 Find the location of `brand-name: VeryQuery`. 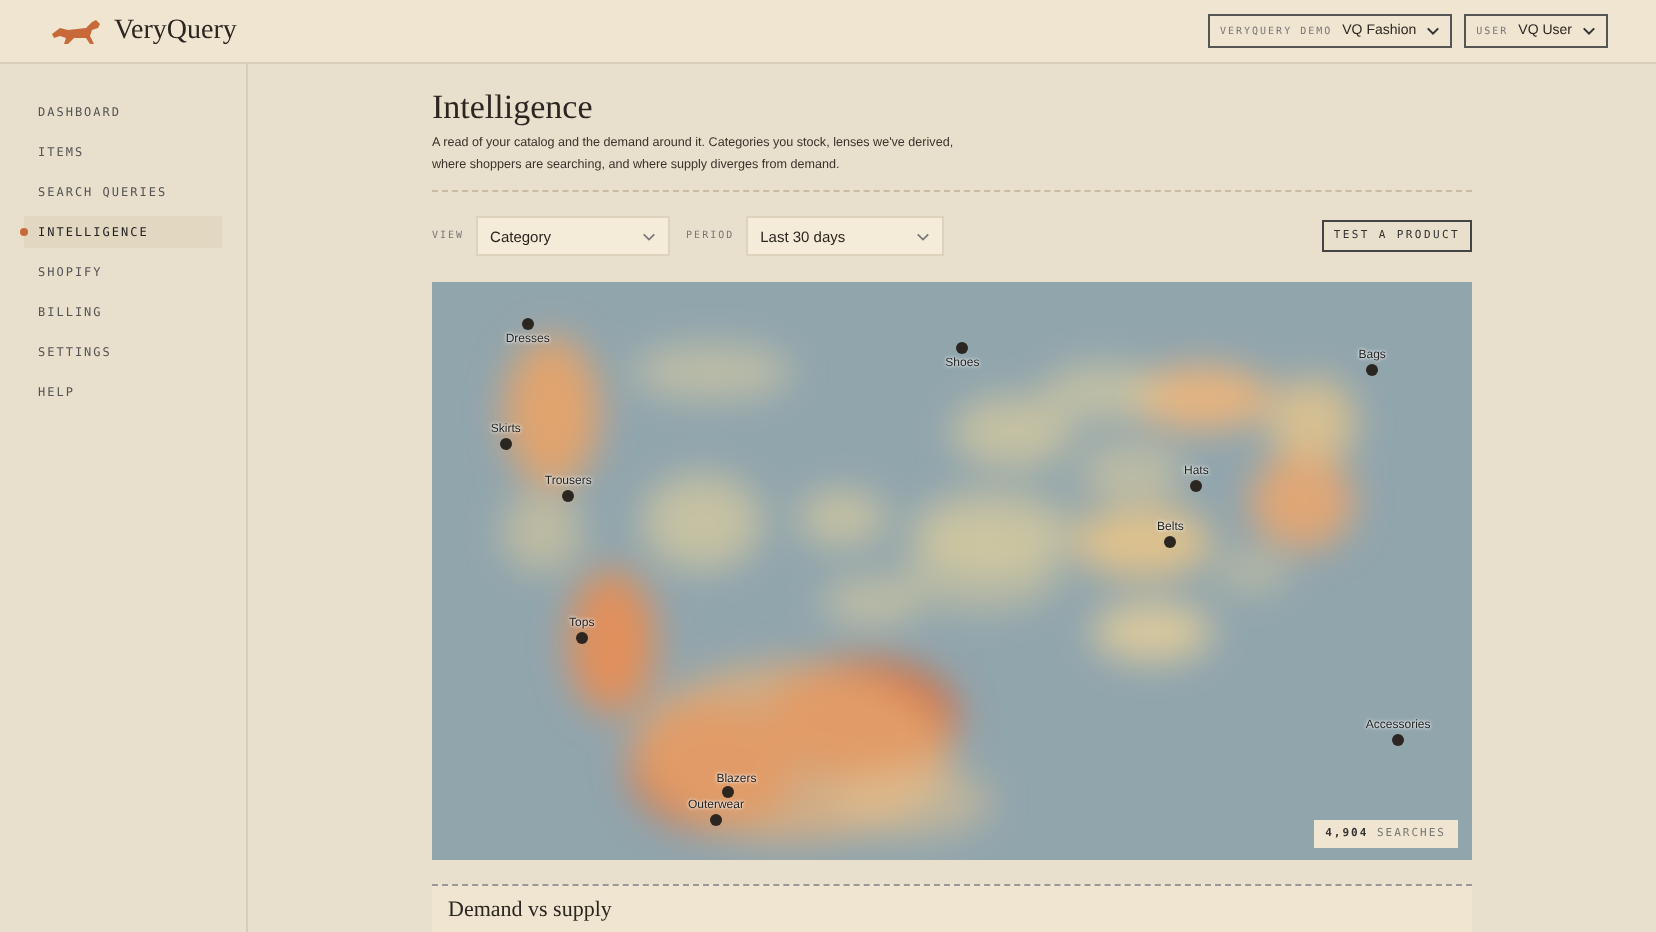

brand-name: VeryQuery is located at coordinates (175, 31).